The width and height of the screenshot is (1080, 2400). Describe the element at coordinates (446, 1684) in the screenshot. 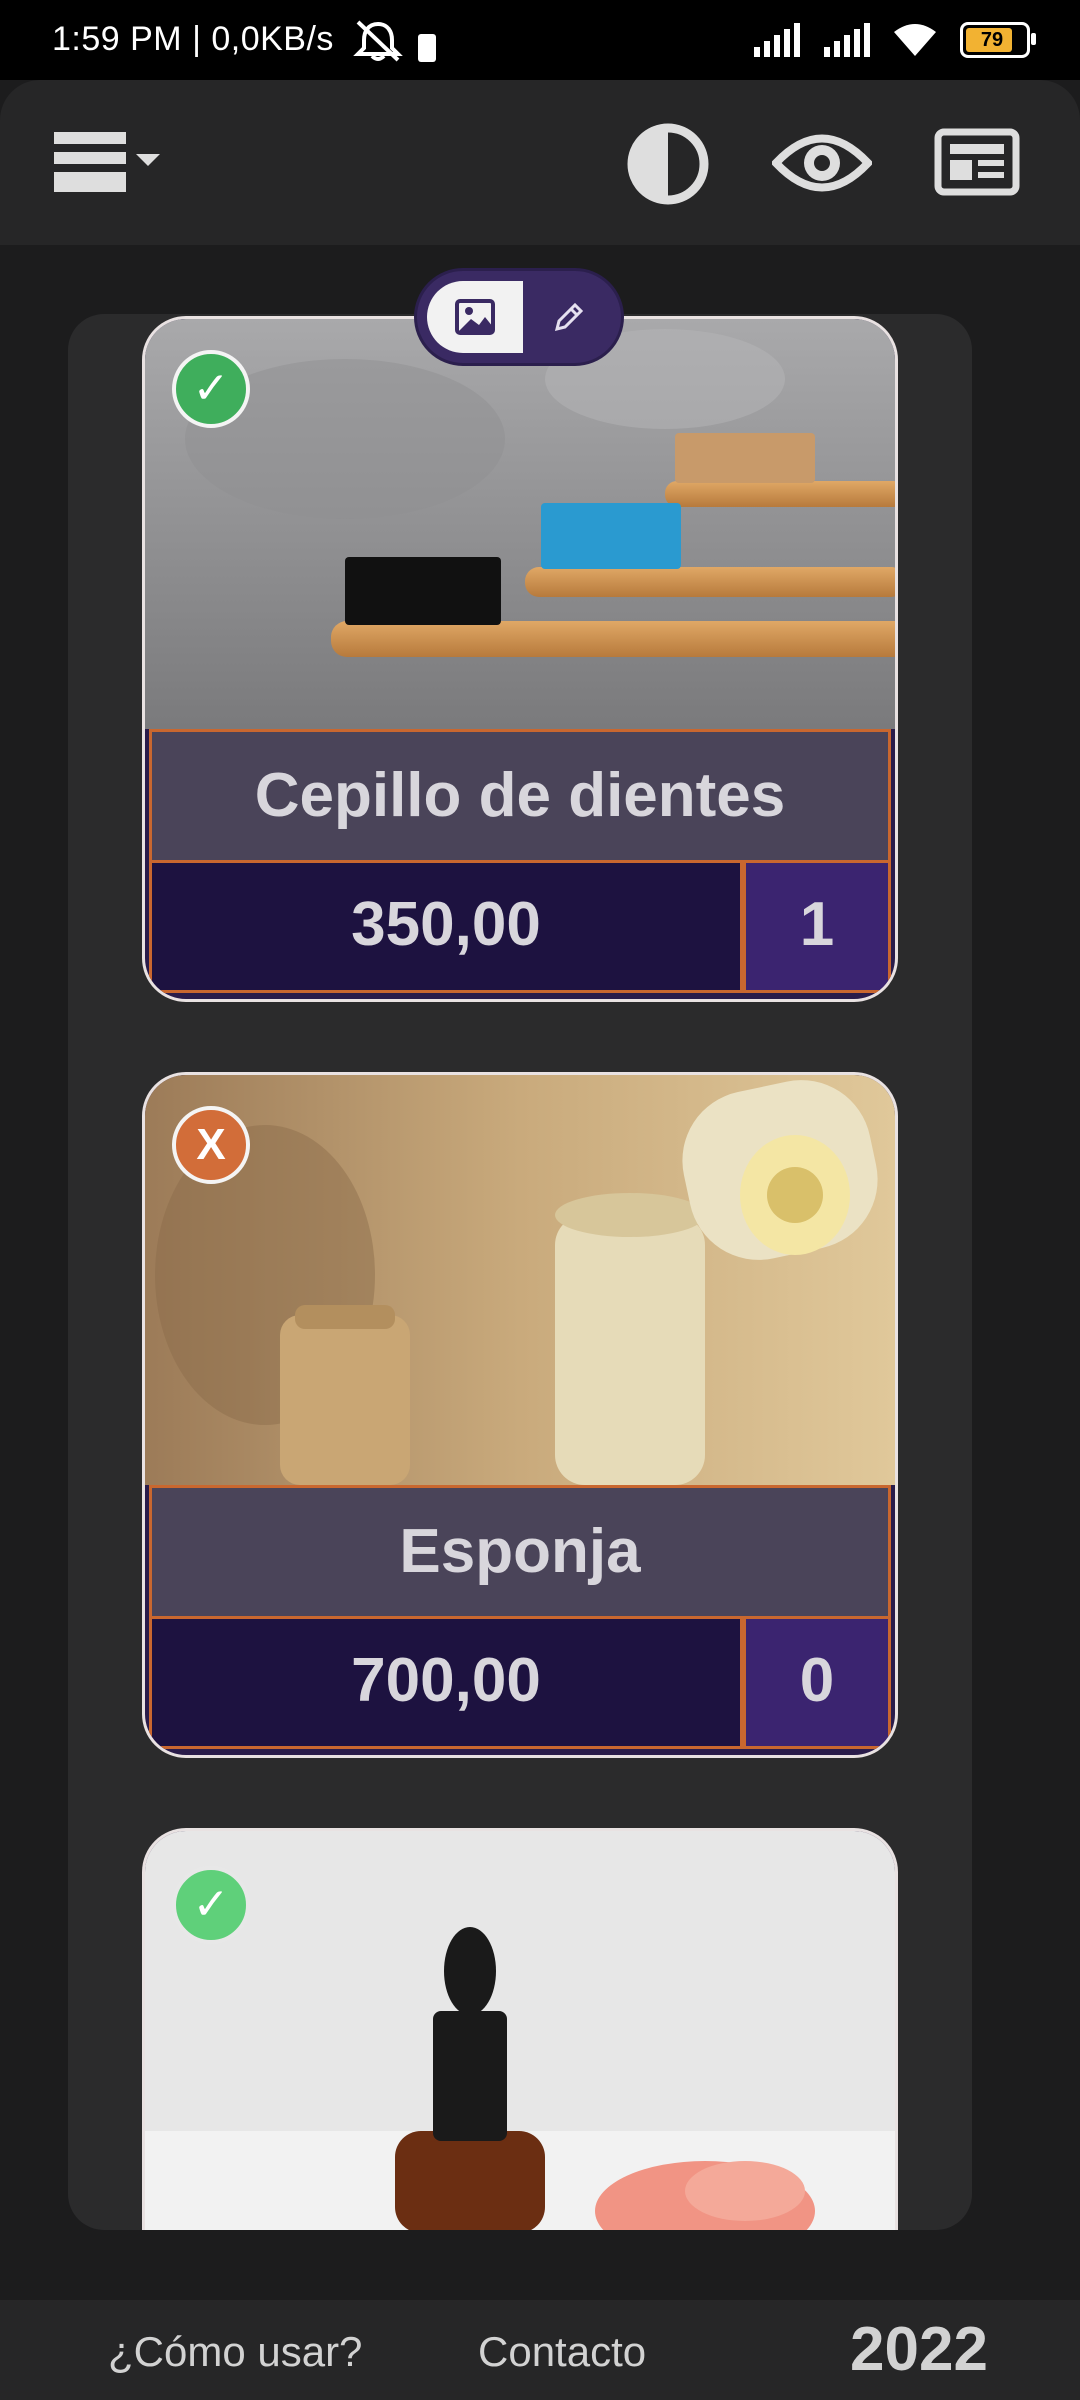

I see `product-price: 700,00` at that location.